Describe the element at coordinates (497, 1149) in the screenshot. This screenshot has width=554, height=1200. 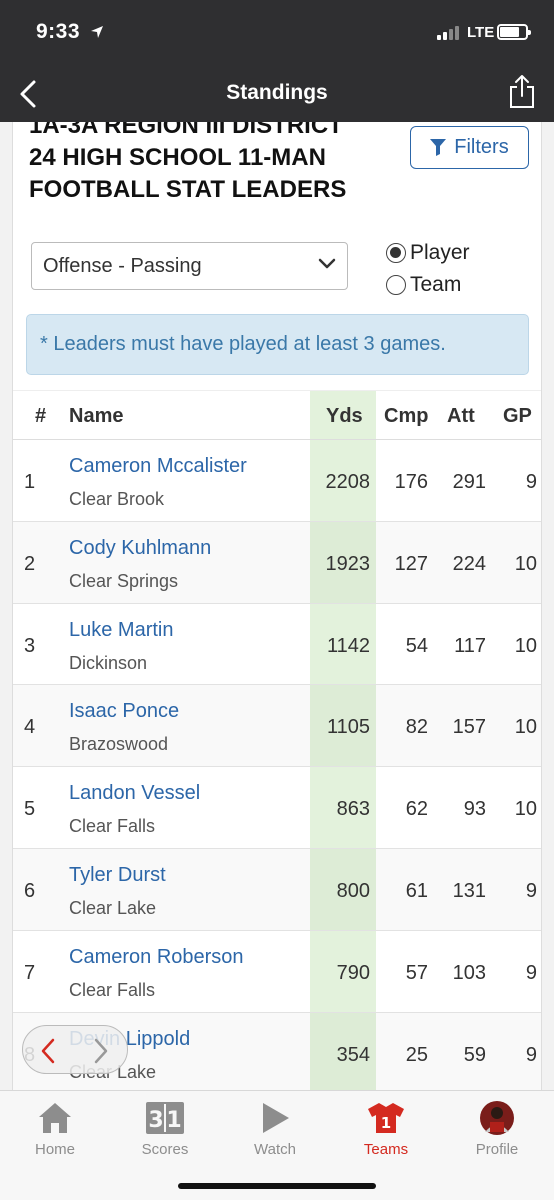
I see `tab-profile-label: Profile` at that location.